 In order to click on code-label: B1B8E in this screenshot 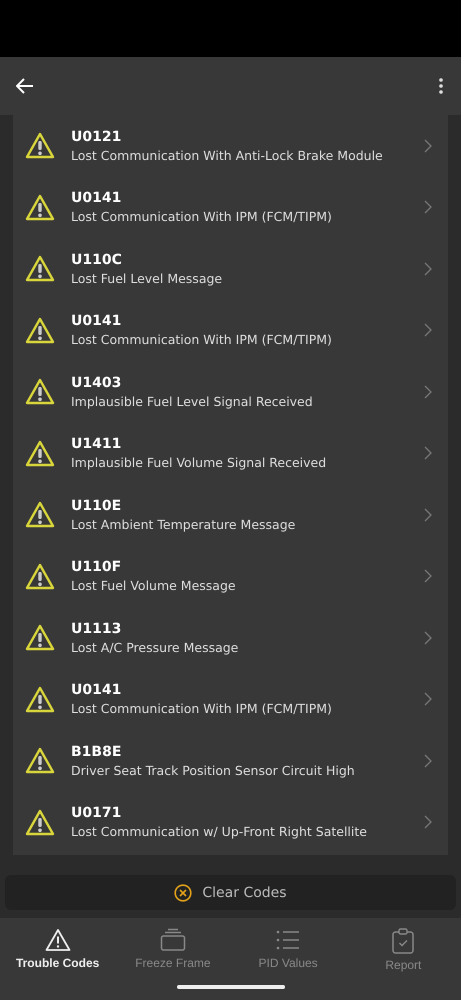, I will do `click(96, 752)`.